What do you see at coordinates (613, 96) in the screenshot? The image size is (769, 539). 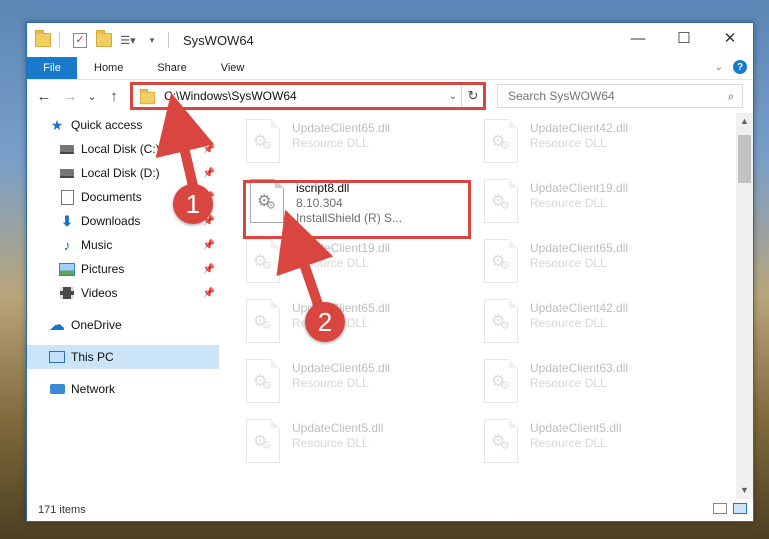 I see `search-input` at bounding box center [613, 96].